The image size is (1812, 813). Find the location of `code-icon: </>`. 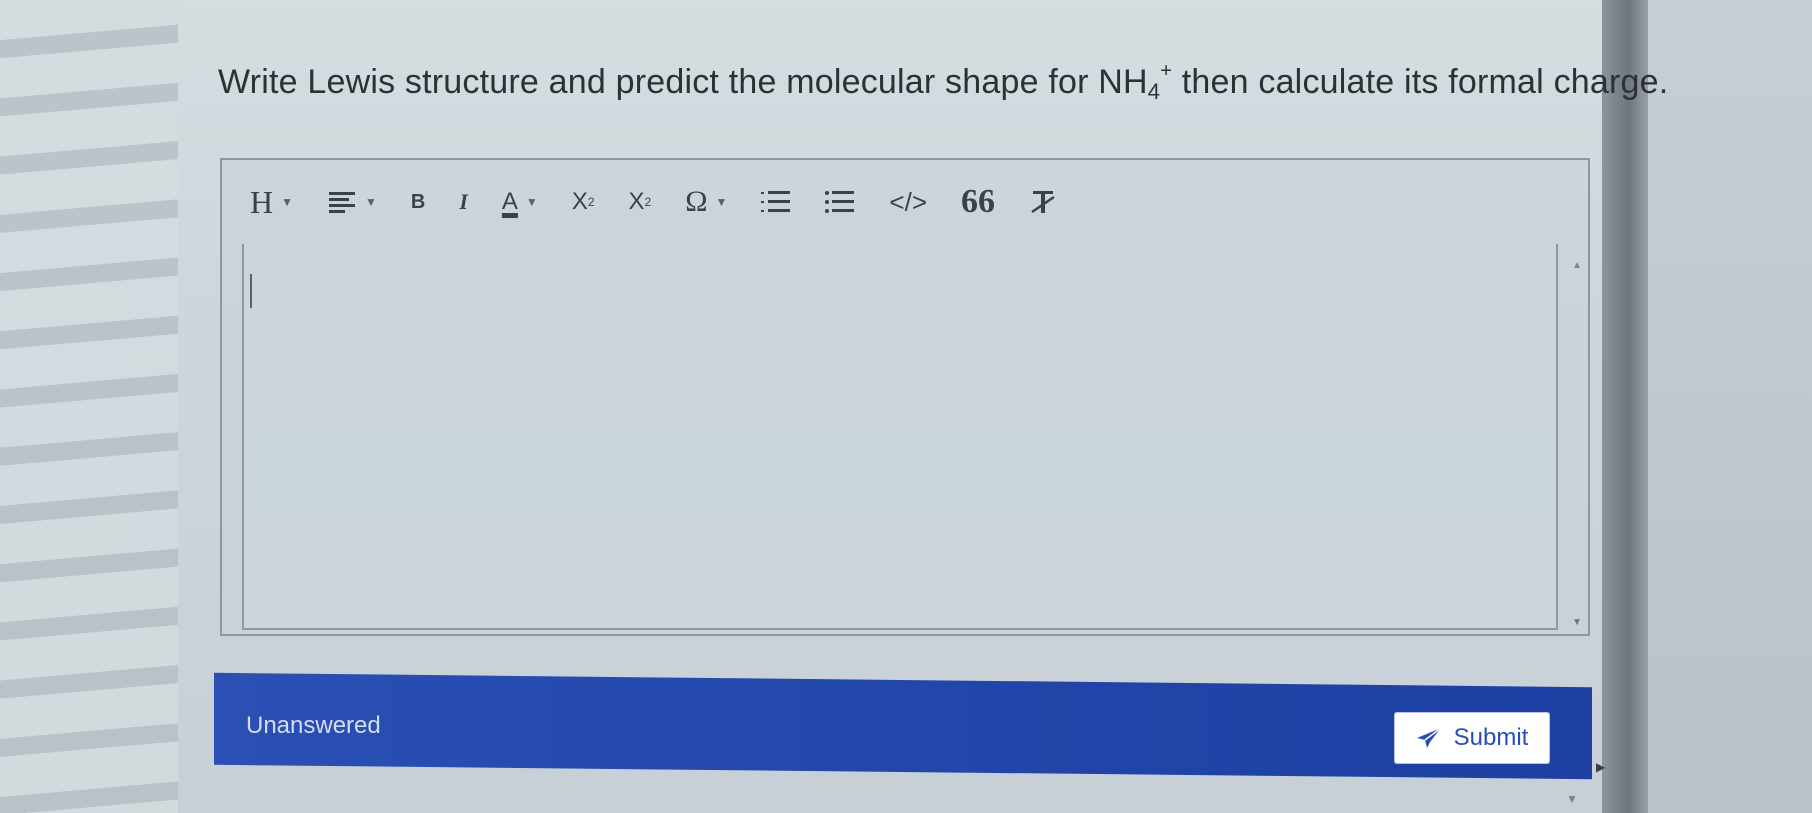

code-icon: </> is located at coordinates (908, 201).